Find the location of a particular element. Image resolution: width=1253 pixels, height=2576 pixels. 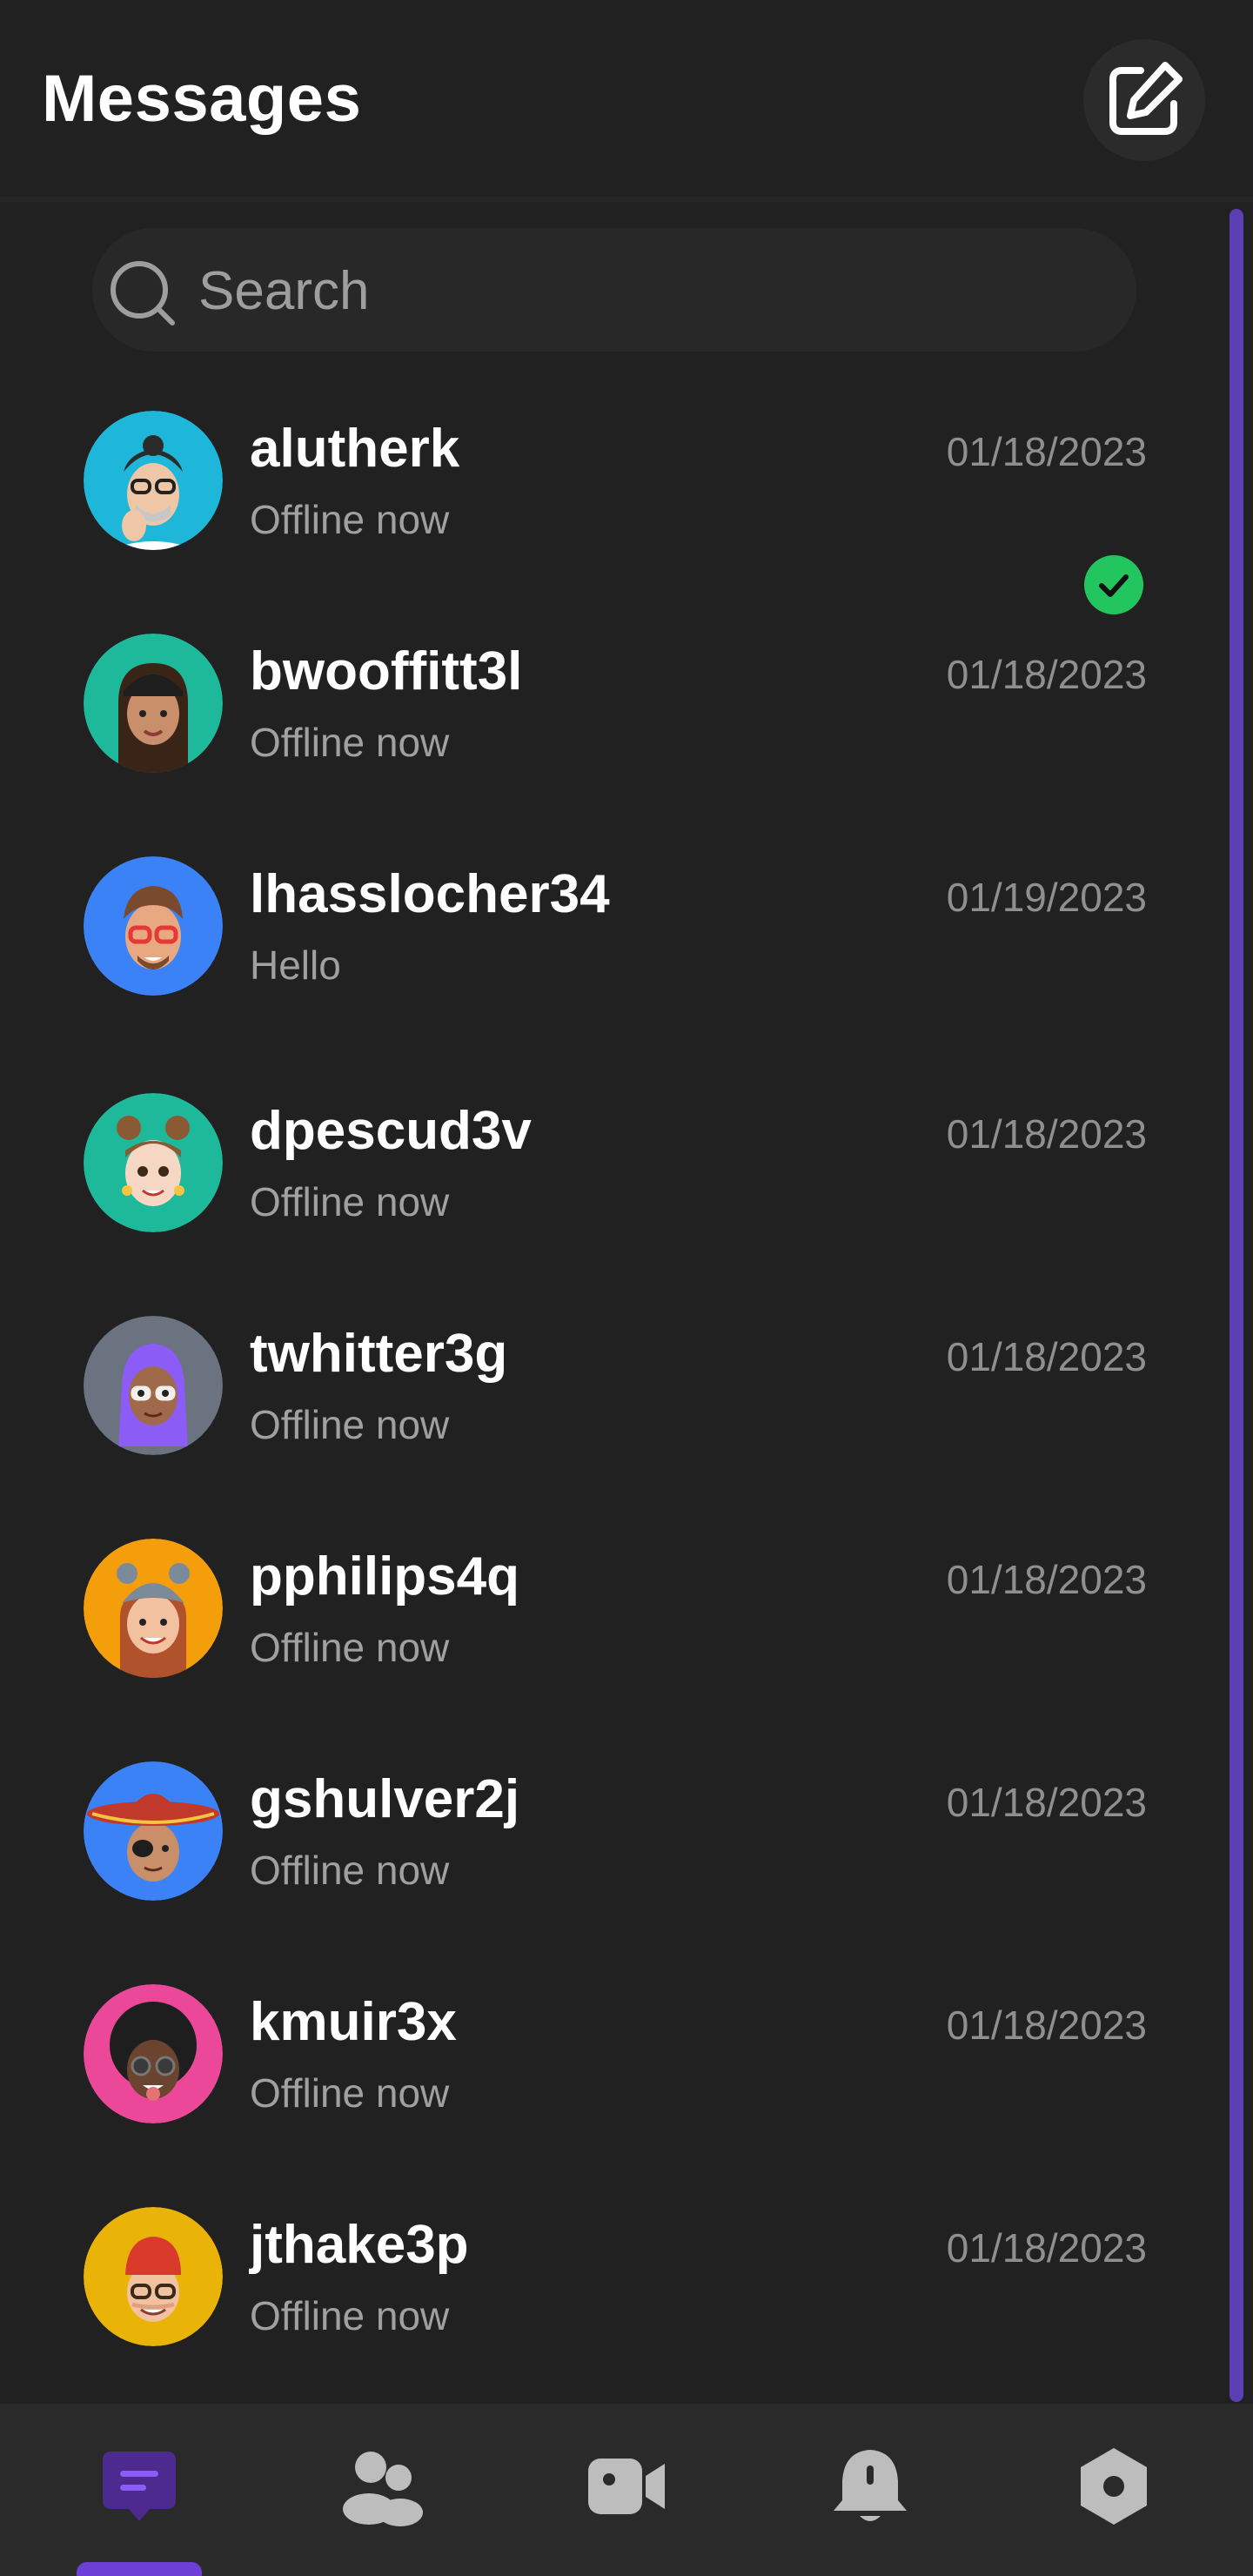

conversation-username: twhitter3g is located at coordinates (379, 1354).